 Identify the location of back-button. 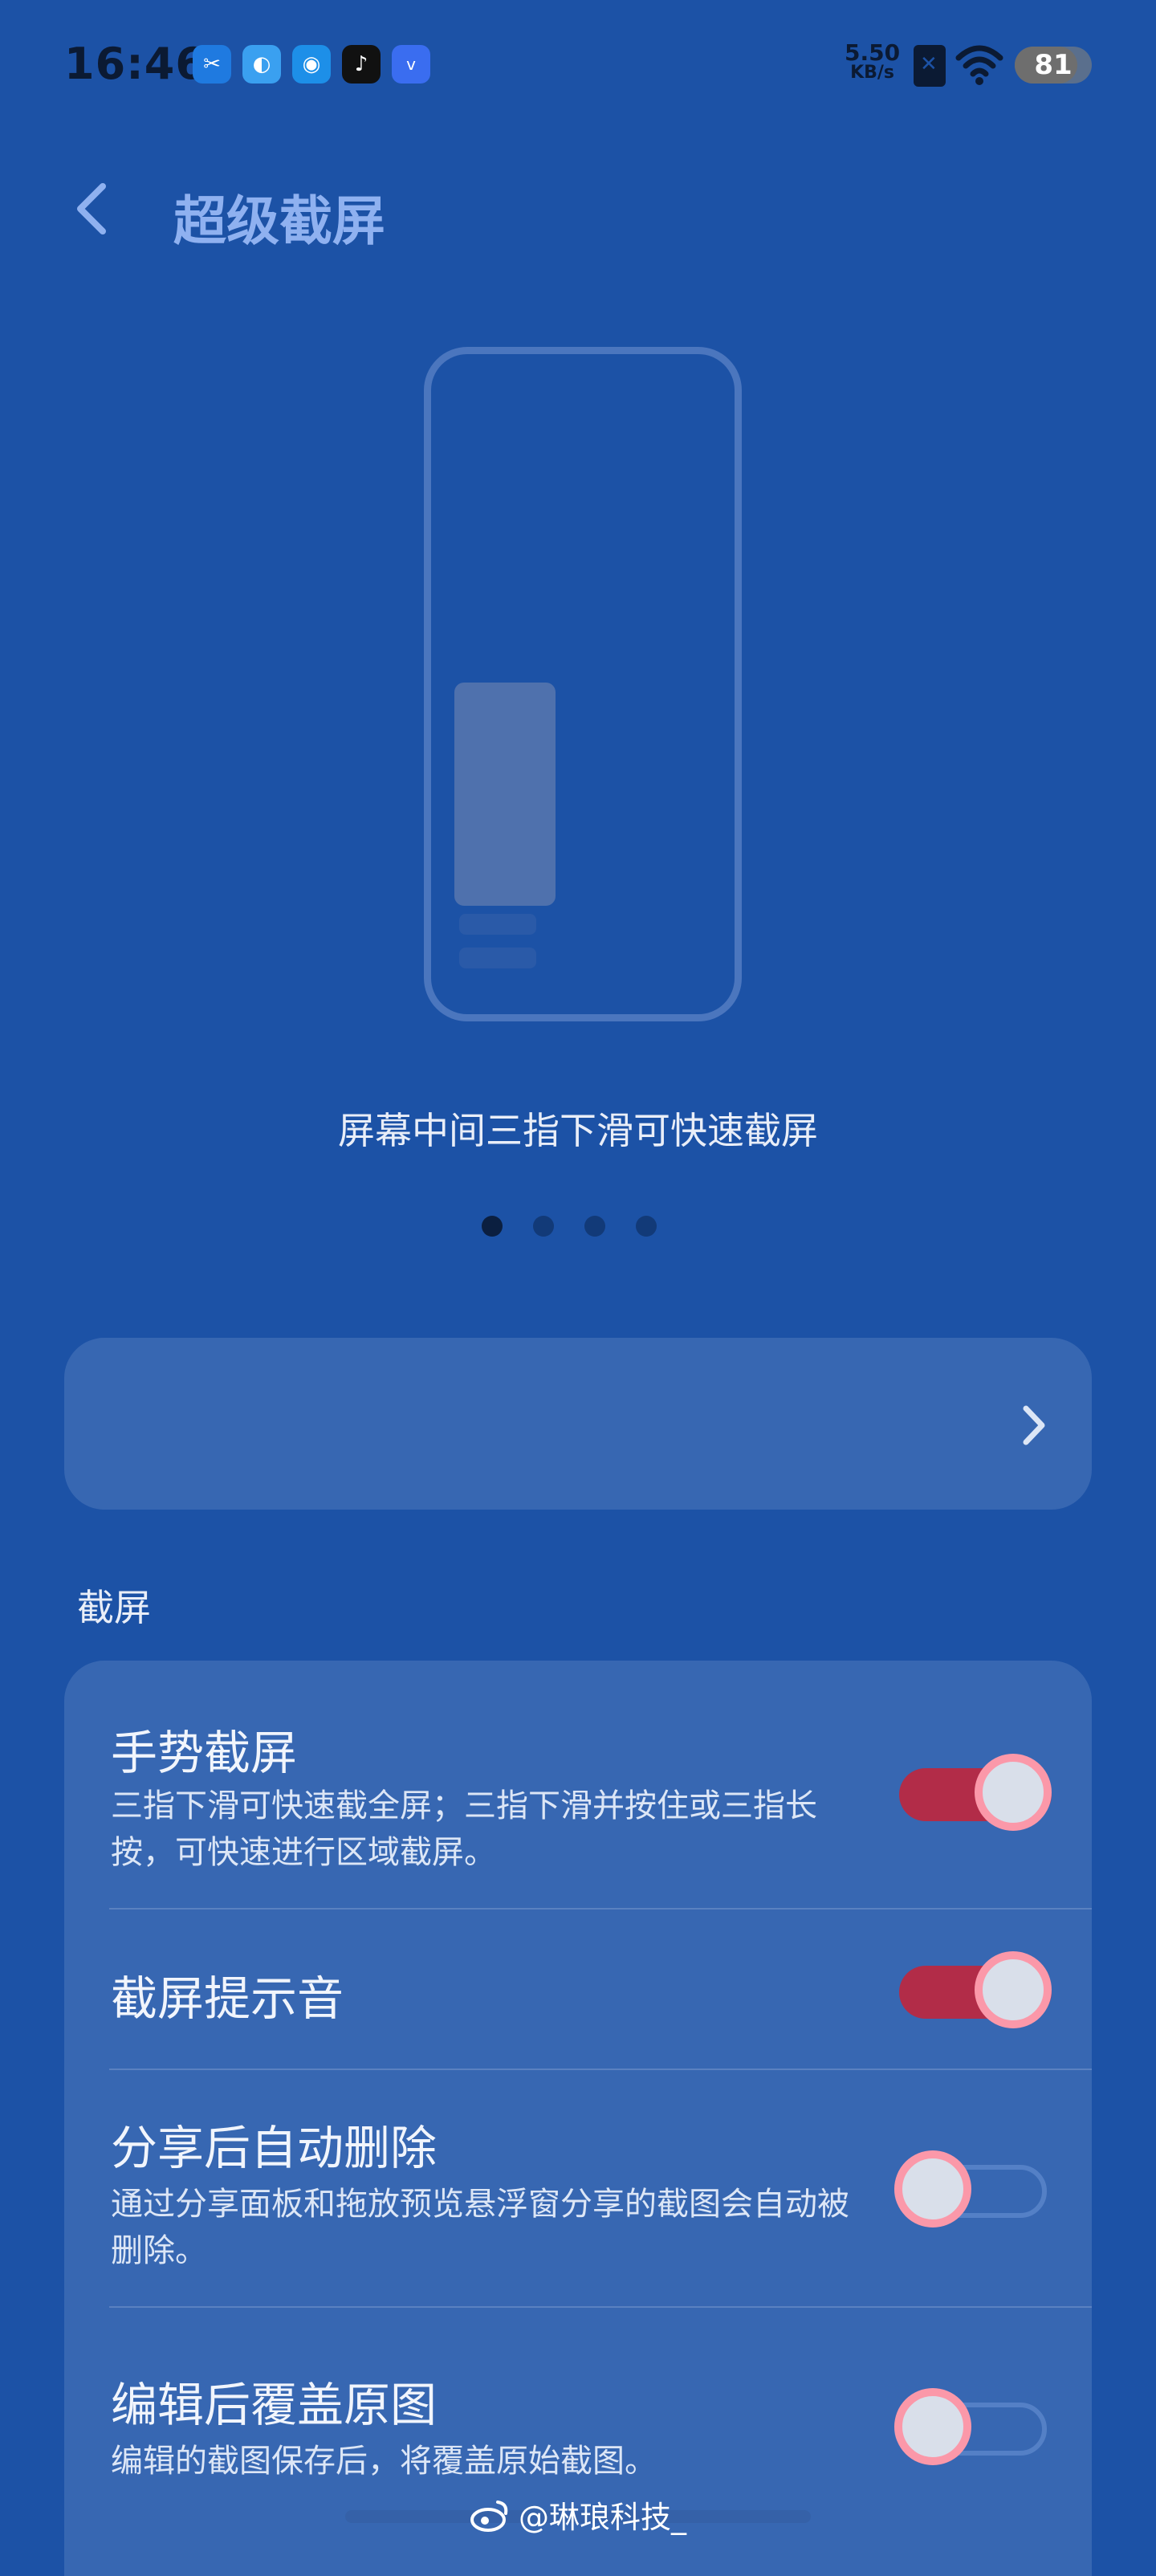
(93, 209).